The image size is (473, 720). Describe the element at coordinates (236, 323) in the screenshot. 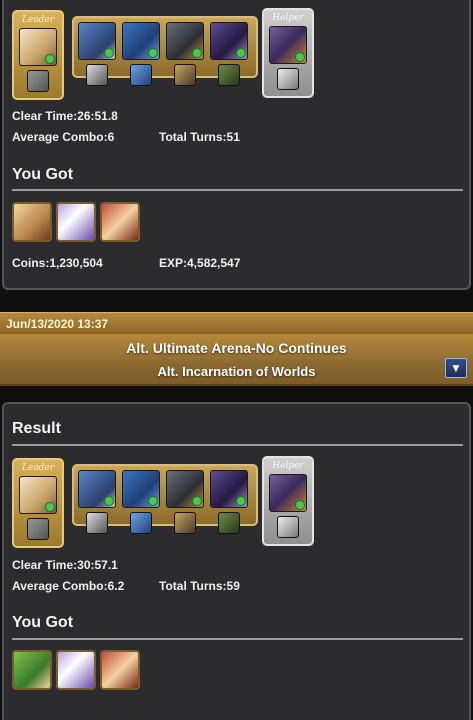

I see `date: Jun/13/2020 13:37` at that location.